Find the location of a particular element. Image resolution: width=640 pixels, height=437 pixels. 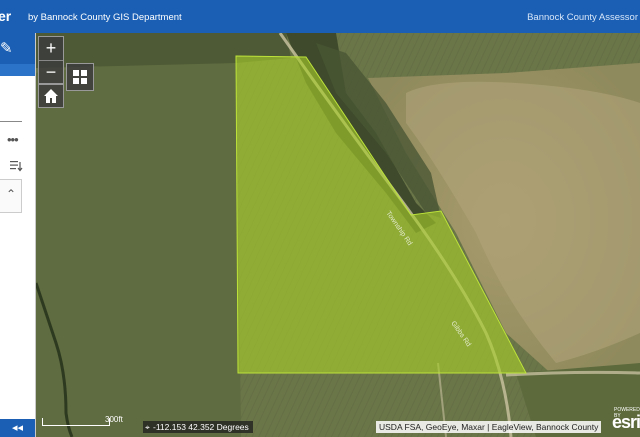

home-icon is located at coordinates (51, 96).